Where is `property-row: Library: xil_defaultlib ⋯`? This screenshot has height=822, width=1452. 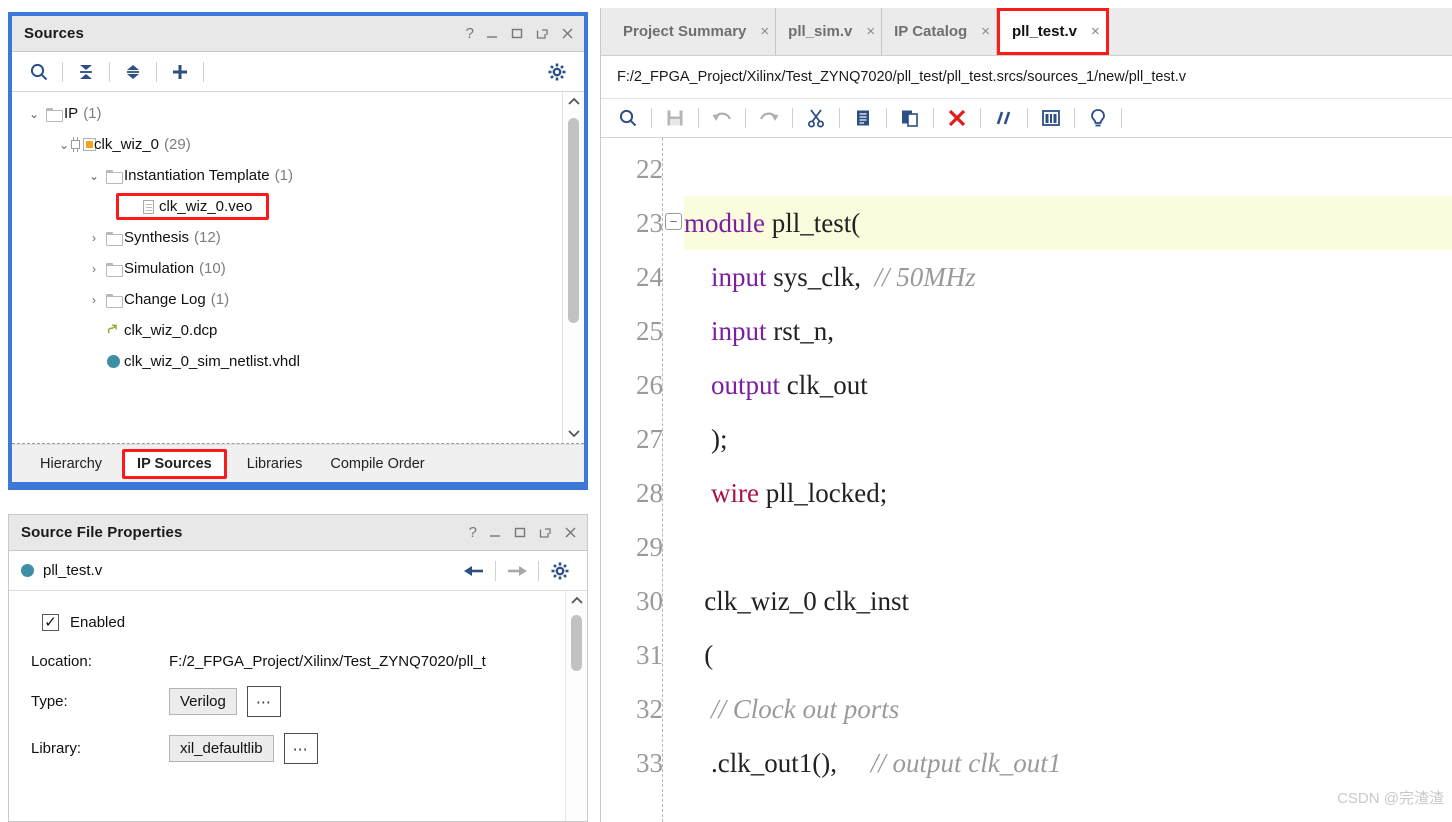 property-row: Library: xil_defaultlib ⋯ is located at coordinates (298, 748).